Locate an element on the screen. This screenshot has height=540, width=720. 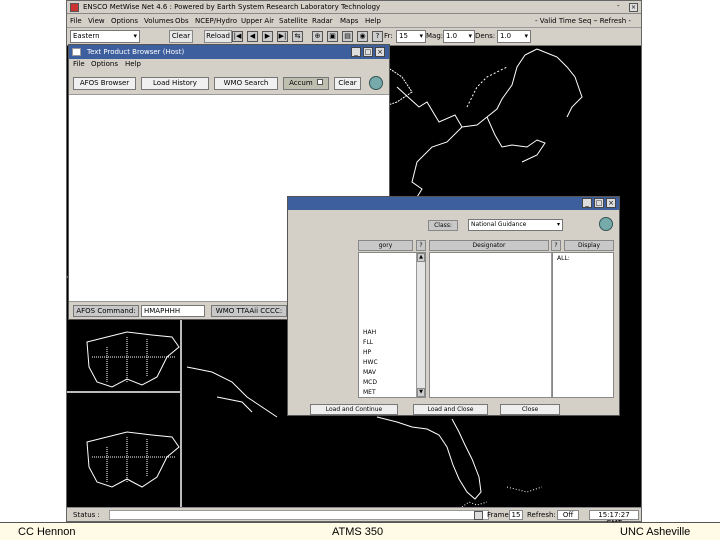
tpb-menu-options: Options is located at coordinates (104, 64).